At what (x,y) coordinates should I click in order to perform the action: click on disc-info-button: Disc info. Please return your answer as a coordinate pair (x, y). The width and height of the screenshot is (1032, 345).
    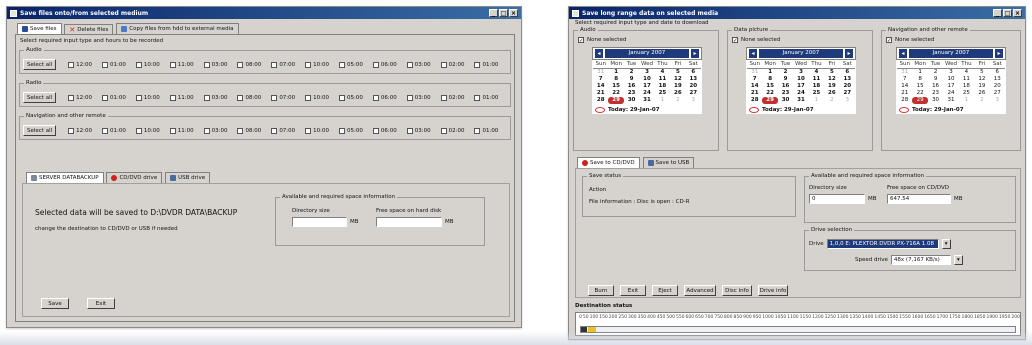
    Looking at the image, I should click on (737, 290).